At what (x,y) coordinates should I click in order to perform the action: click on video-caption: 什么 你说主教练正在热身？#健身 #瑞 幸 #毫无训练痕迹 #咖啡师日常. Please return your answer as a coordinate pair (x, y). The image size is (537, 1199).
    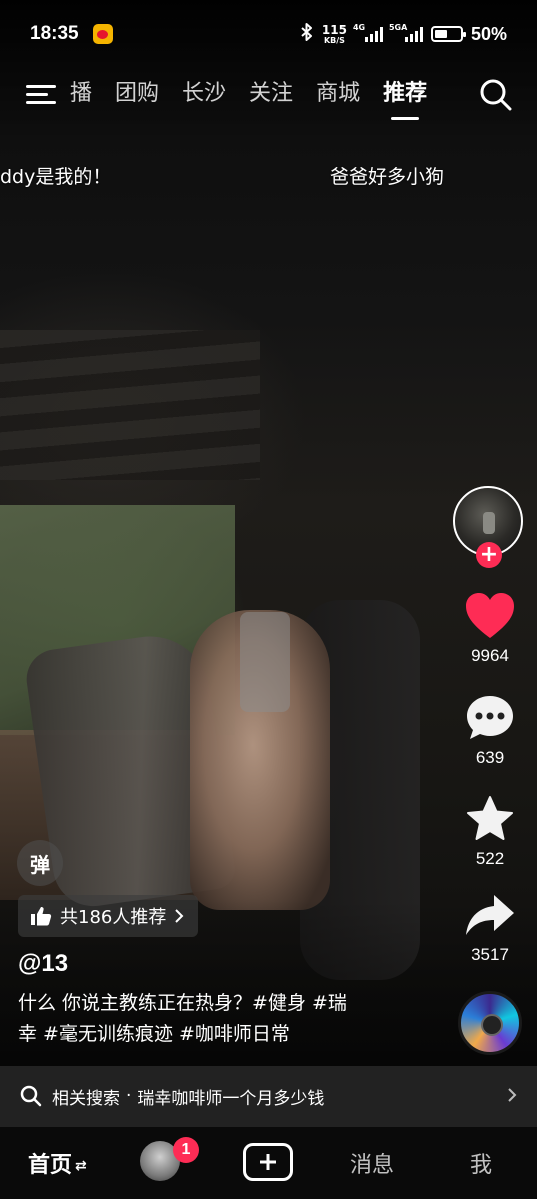
    Looking at the image, I should click on (228, 1019).